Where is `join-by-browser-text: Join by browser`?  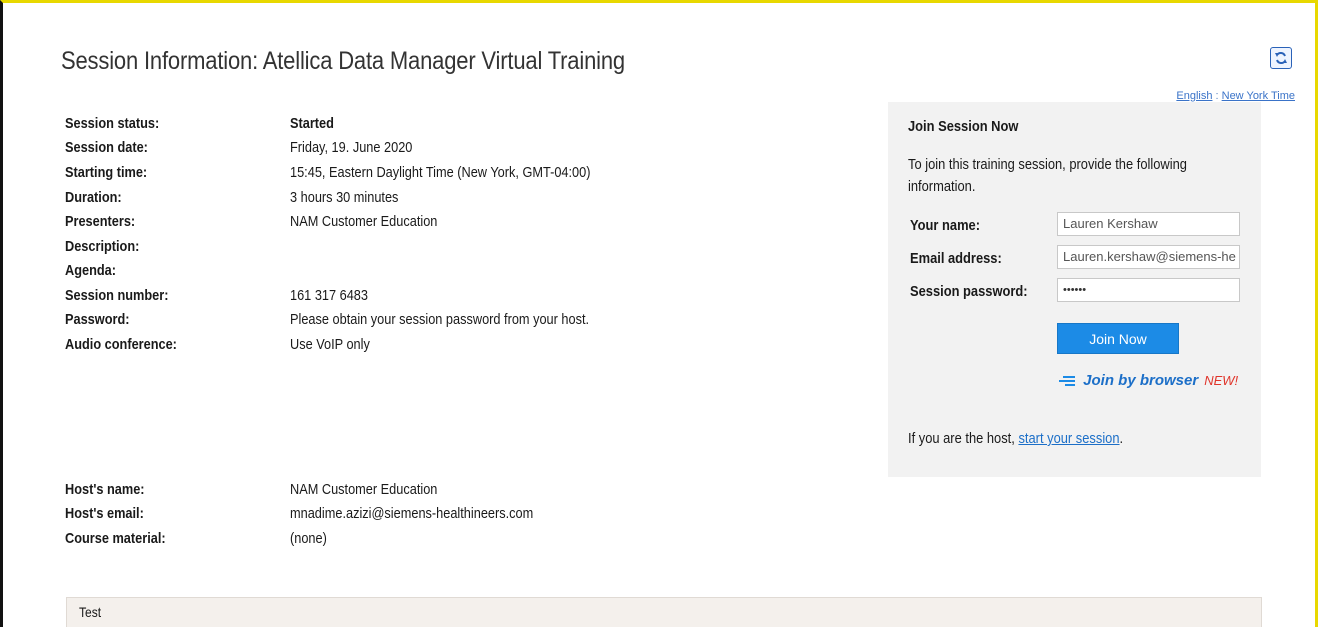
join-by-browser-text: Join by browser is located at coordinates (1140, 380).